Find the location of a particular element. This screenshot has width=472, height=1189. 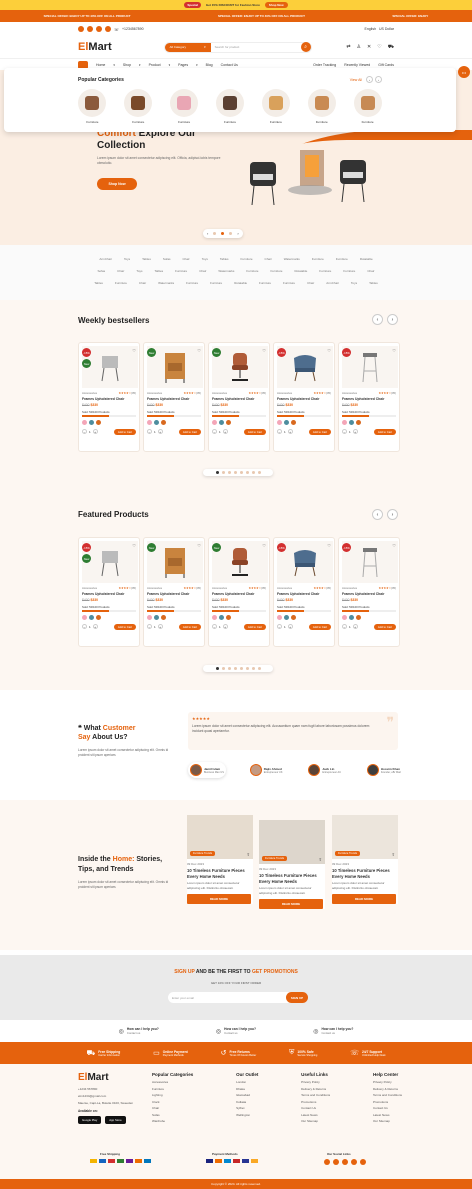

nav-shop: Shop is located at coordinates (127, 65).